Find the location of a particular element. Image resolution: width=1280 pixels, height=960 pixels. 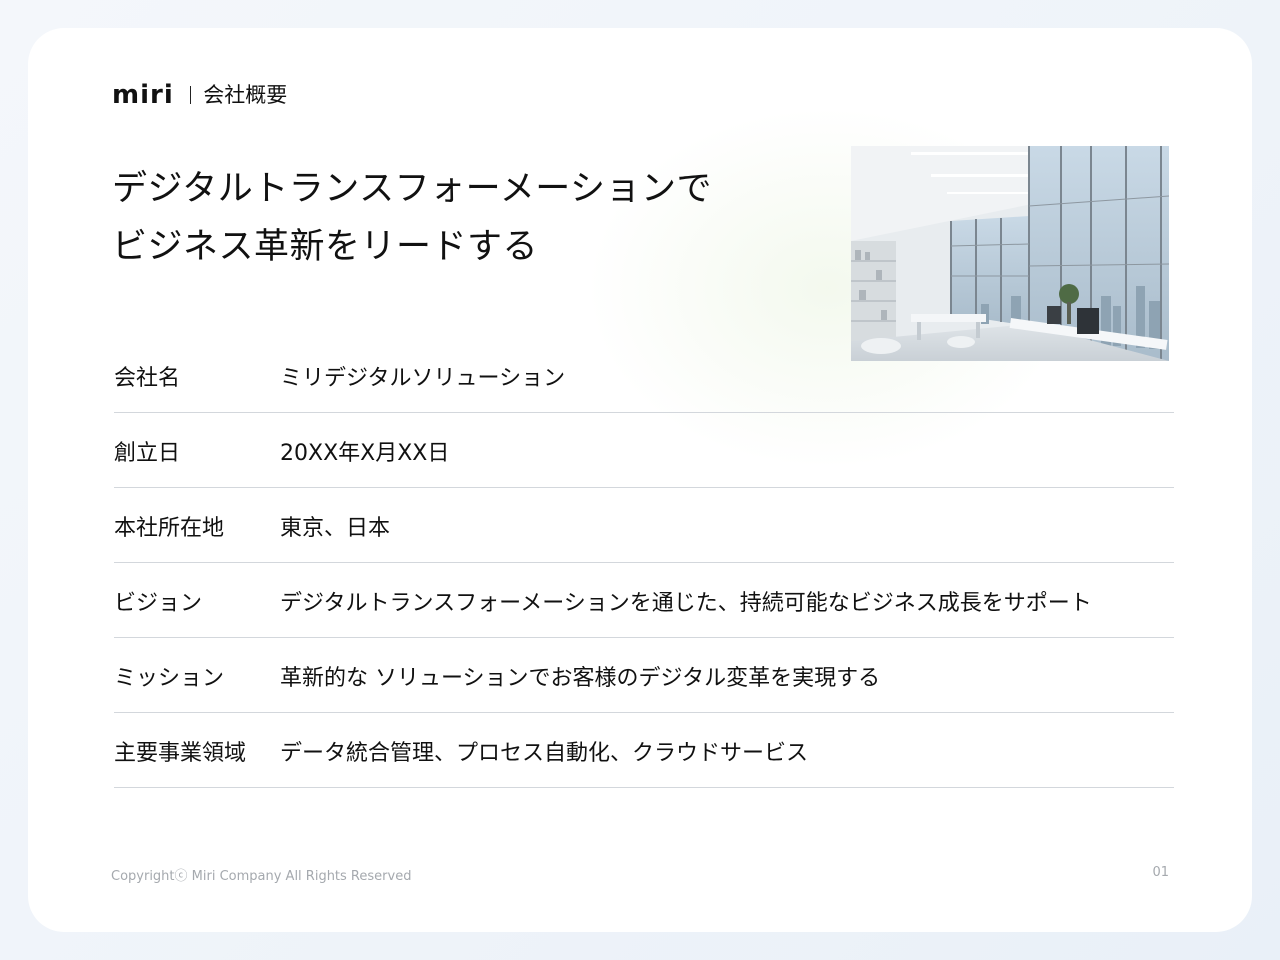

row-value: 20XX年X月XX日 is located at coordinates (365, 453).